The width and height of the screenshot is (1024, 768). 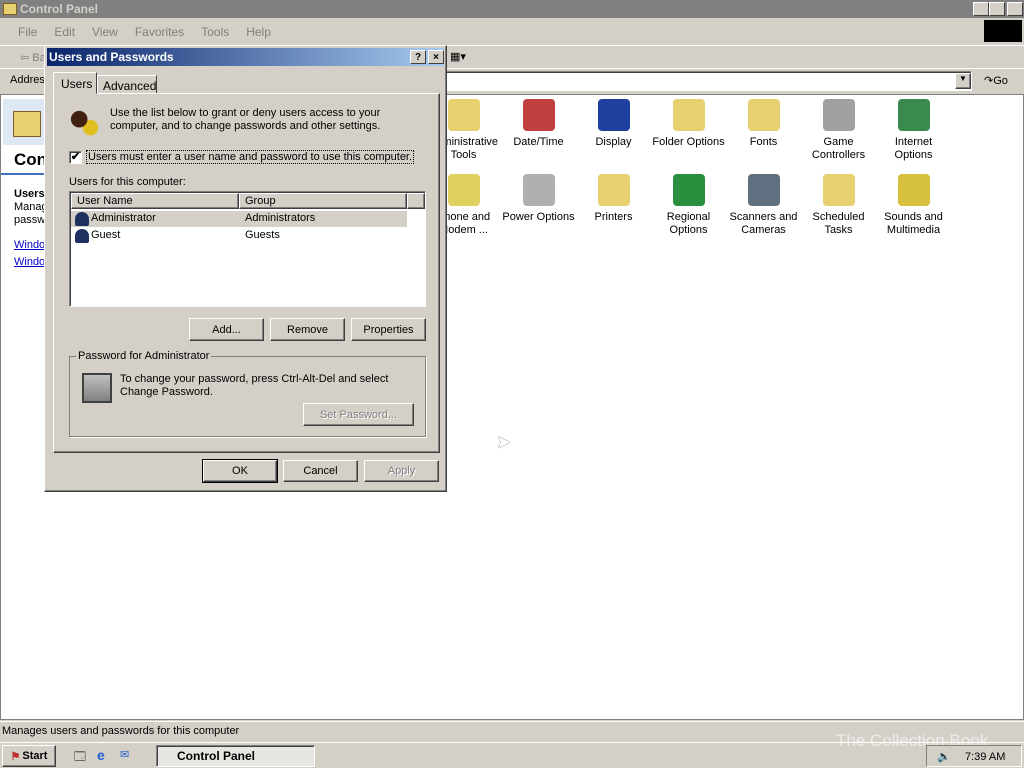 What do you see at coordinates (490, 32) in the screenshot?
I see `menu-bar: File Edit View Favorites Tools Help` at bounding box center [490, 32].